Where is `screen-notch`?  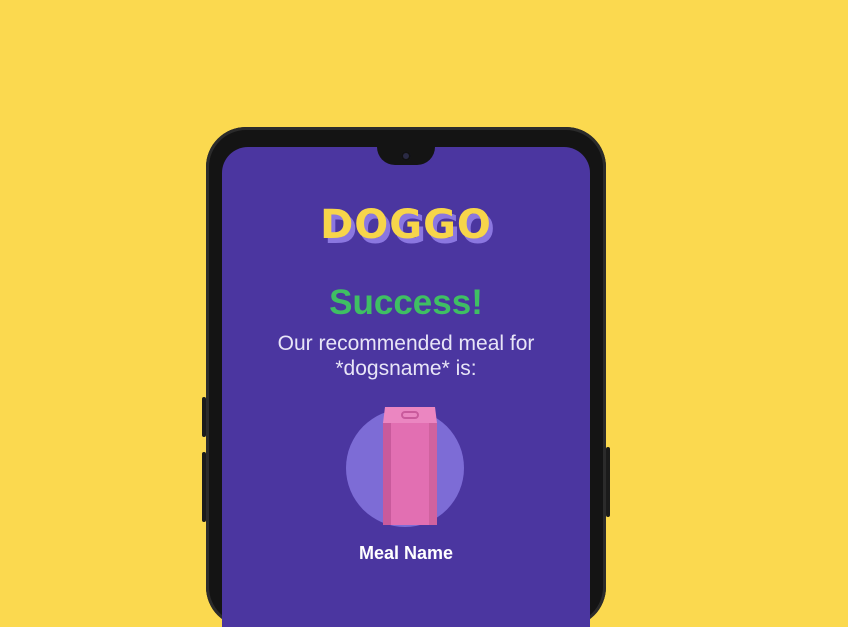
screen-notch is located at coordinates (406, 156).